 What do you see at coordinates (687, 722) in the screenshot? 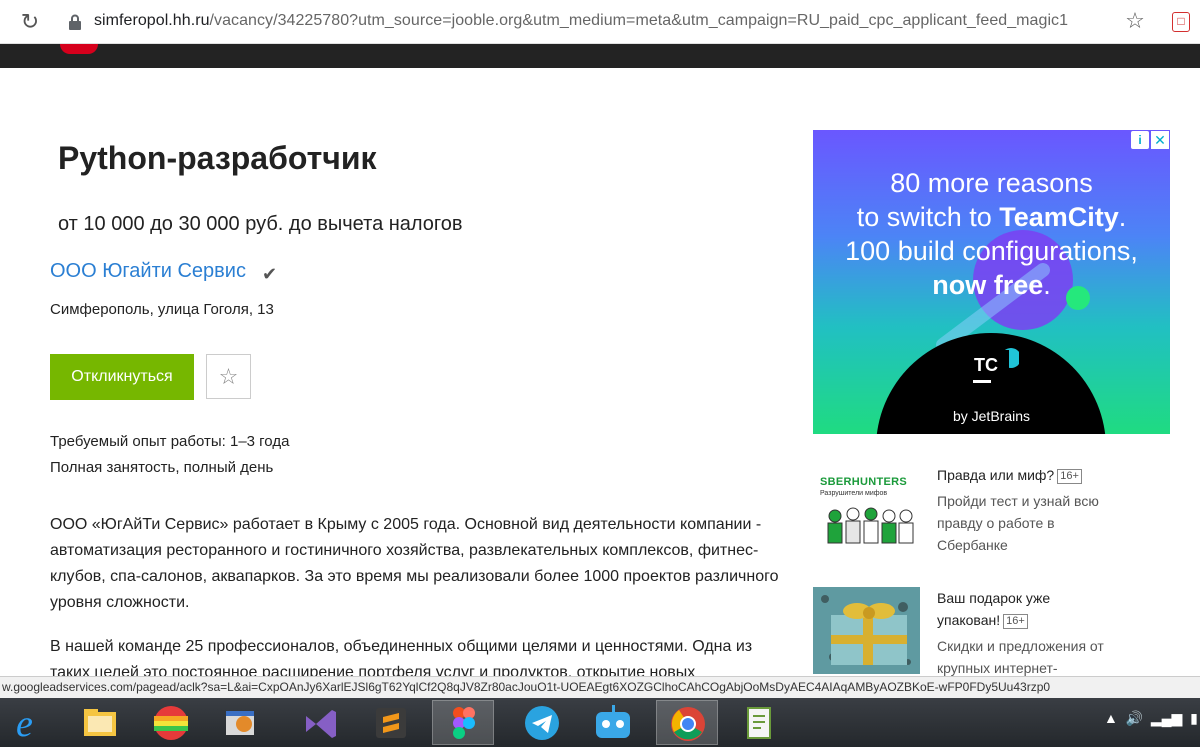
I see `chrome-icon` at bounding box center [687, 722].